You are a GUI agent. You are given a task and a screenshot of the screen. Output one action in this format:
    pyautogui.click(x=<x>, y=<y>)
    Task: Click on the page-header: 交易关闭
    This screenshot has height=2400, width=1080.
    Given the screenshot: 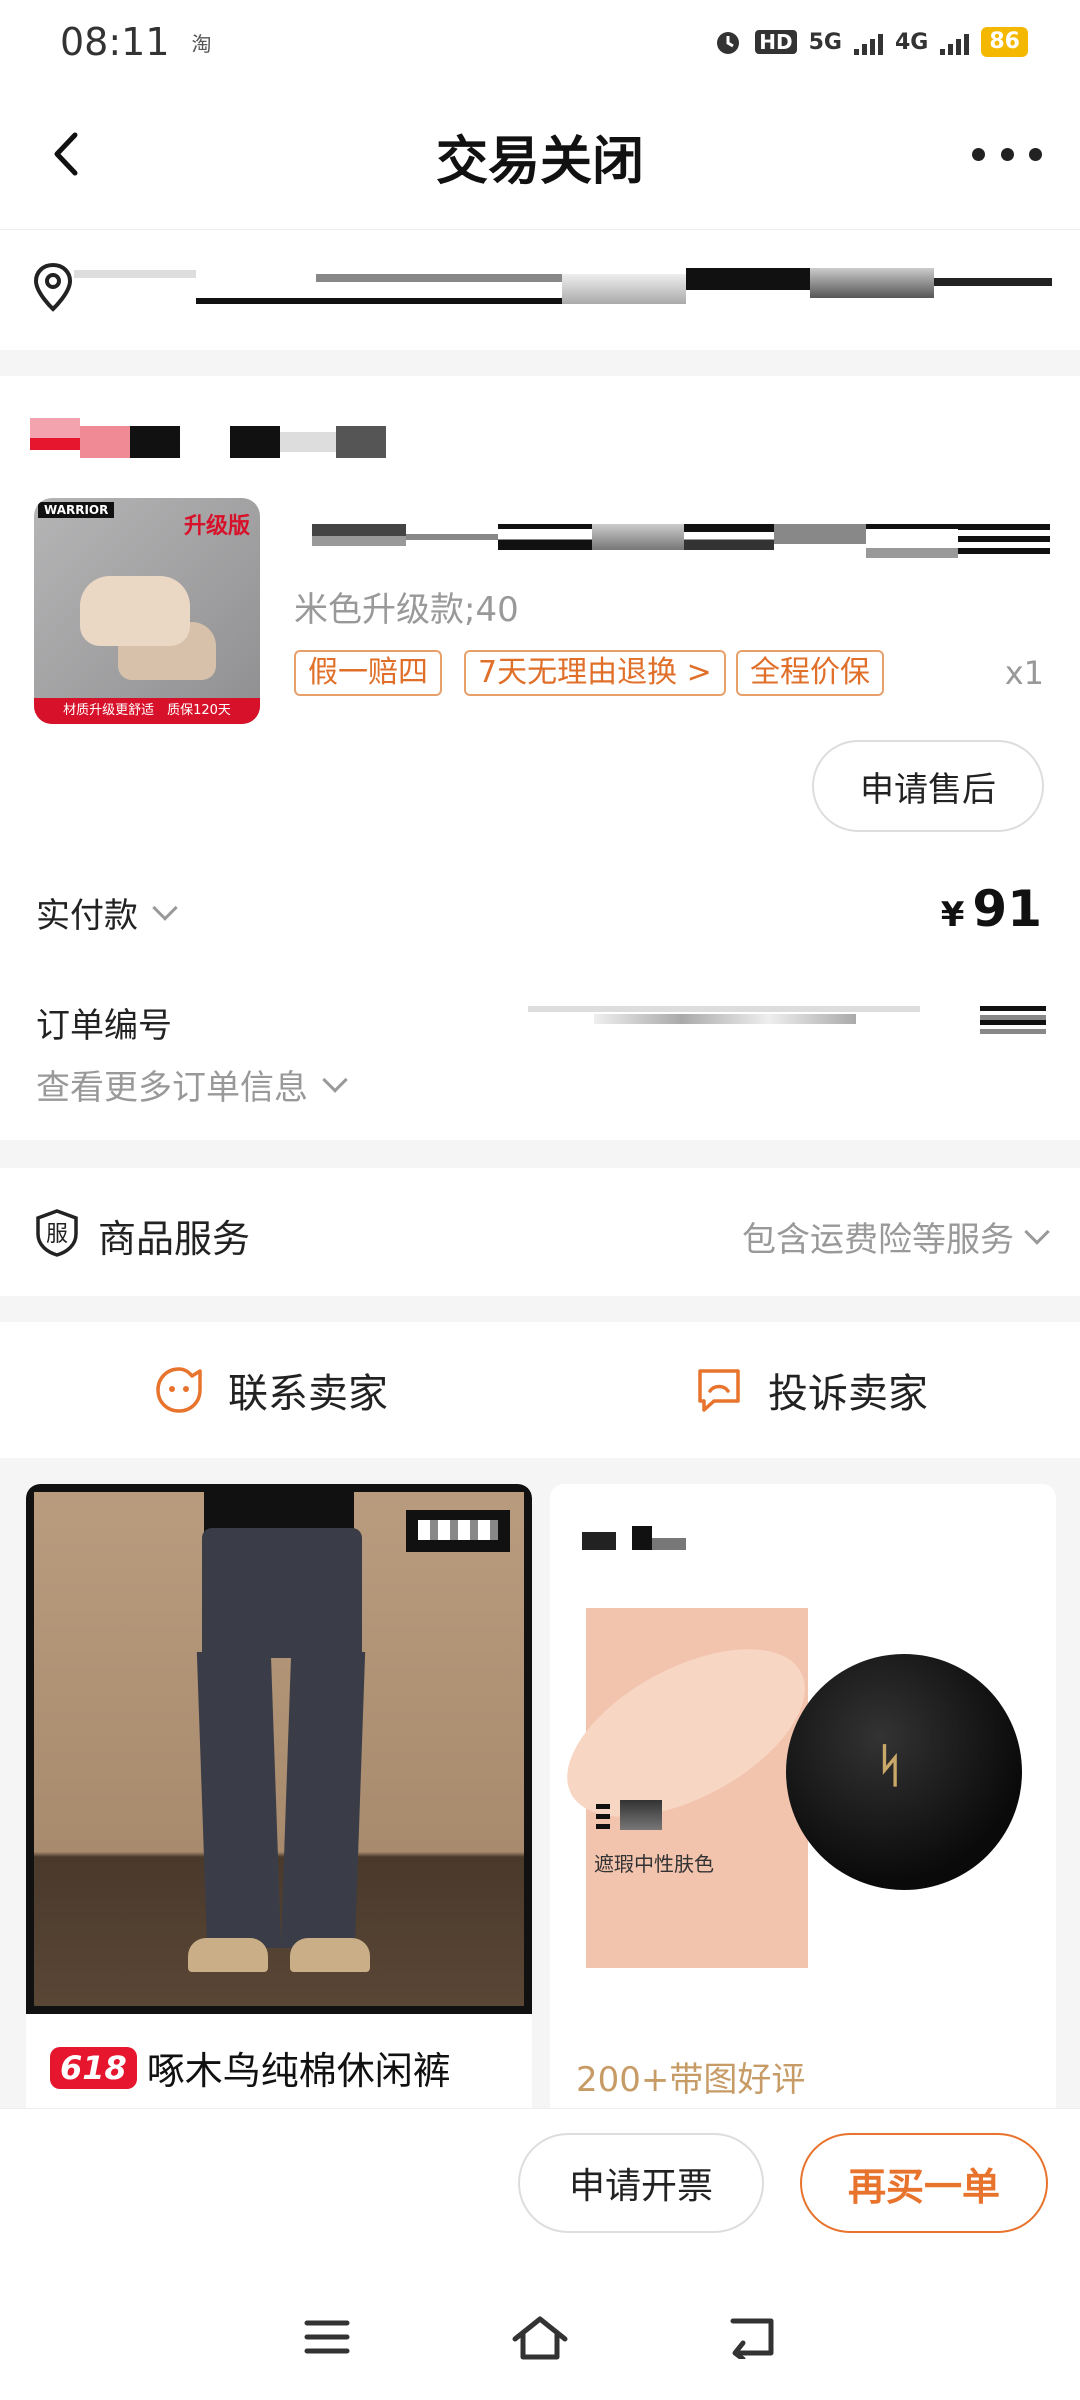 What is the action you would take?
    pyautogui.click(x=540, y=157)
    